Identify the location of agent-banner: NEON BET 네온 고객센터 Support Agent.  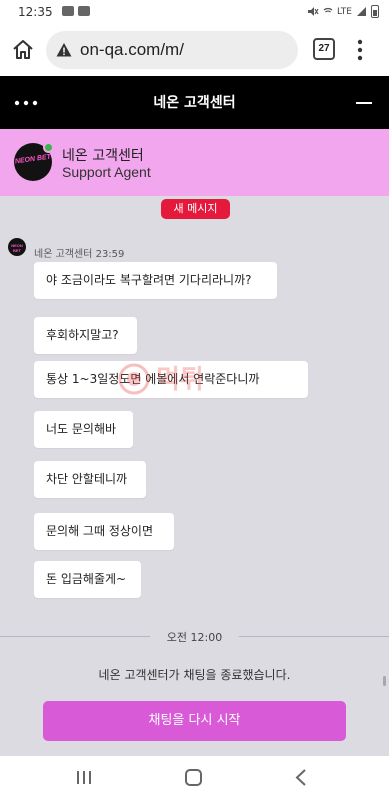
(194, 162).